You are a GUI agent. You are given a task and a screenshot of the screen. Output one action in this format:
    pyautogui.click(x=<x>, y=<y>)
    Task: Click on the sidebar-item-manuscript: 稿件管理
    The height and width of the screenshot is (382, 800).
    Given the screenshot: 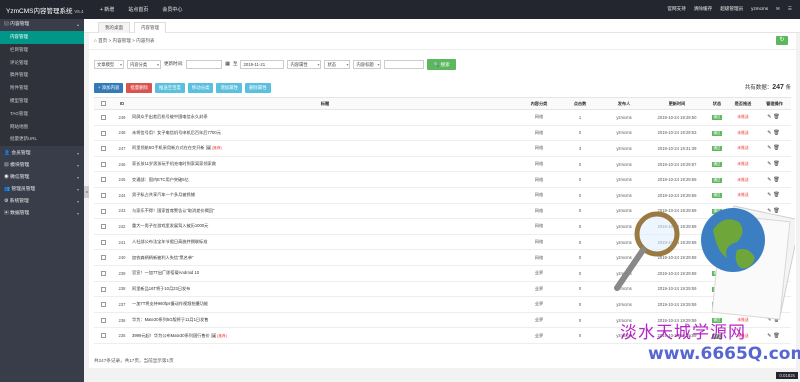 What is the action you would take?
    pyautogui.click(x=42, y=76)
    